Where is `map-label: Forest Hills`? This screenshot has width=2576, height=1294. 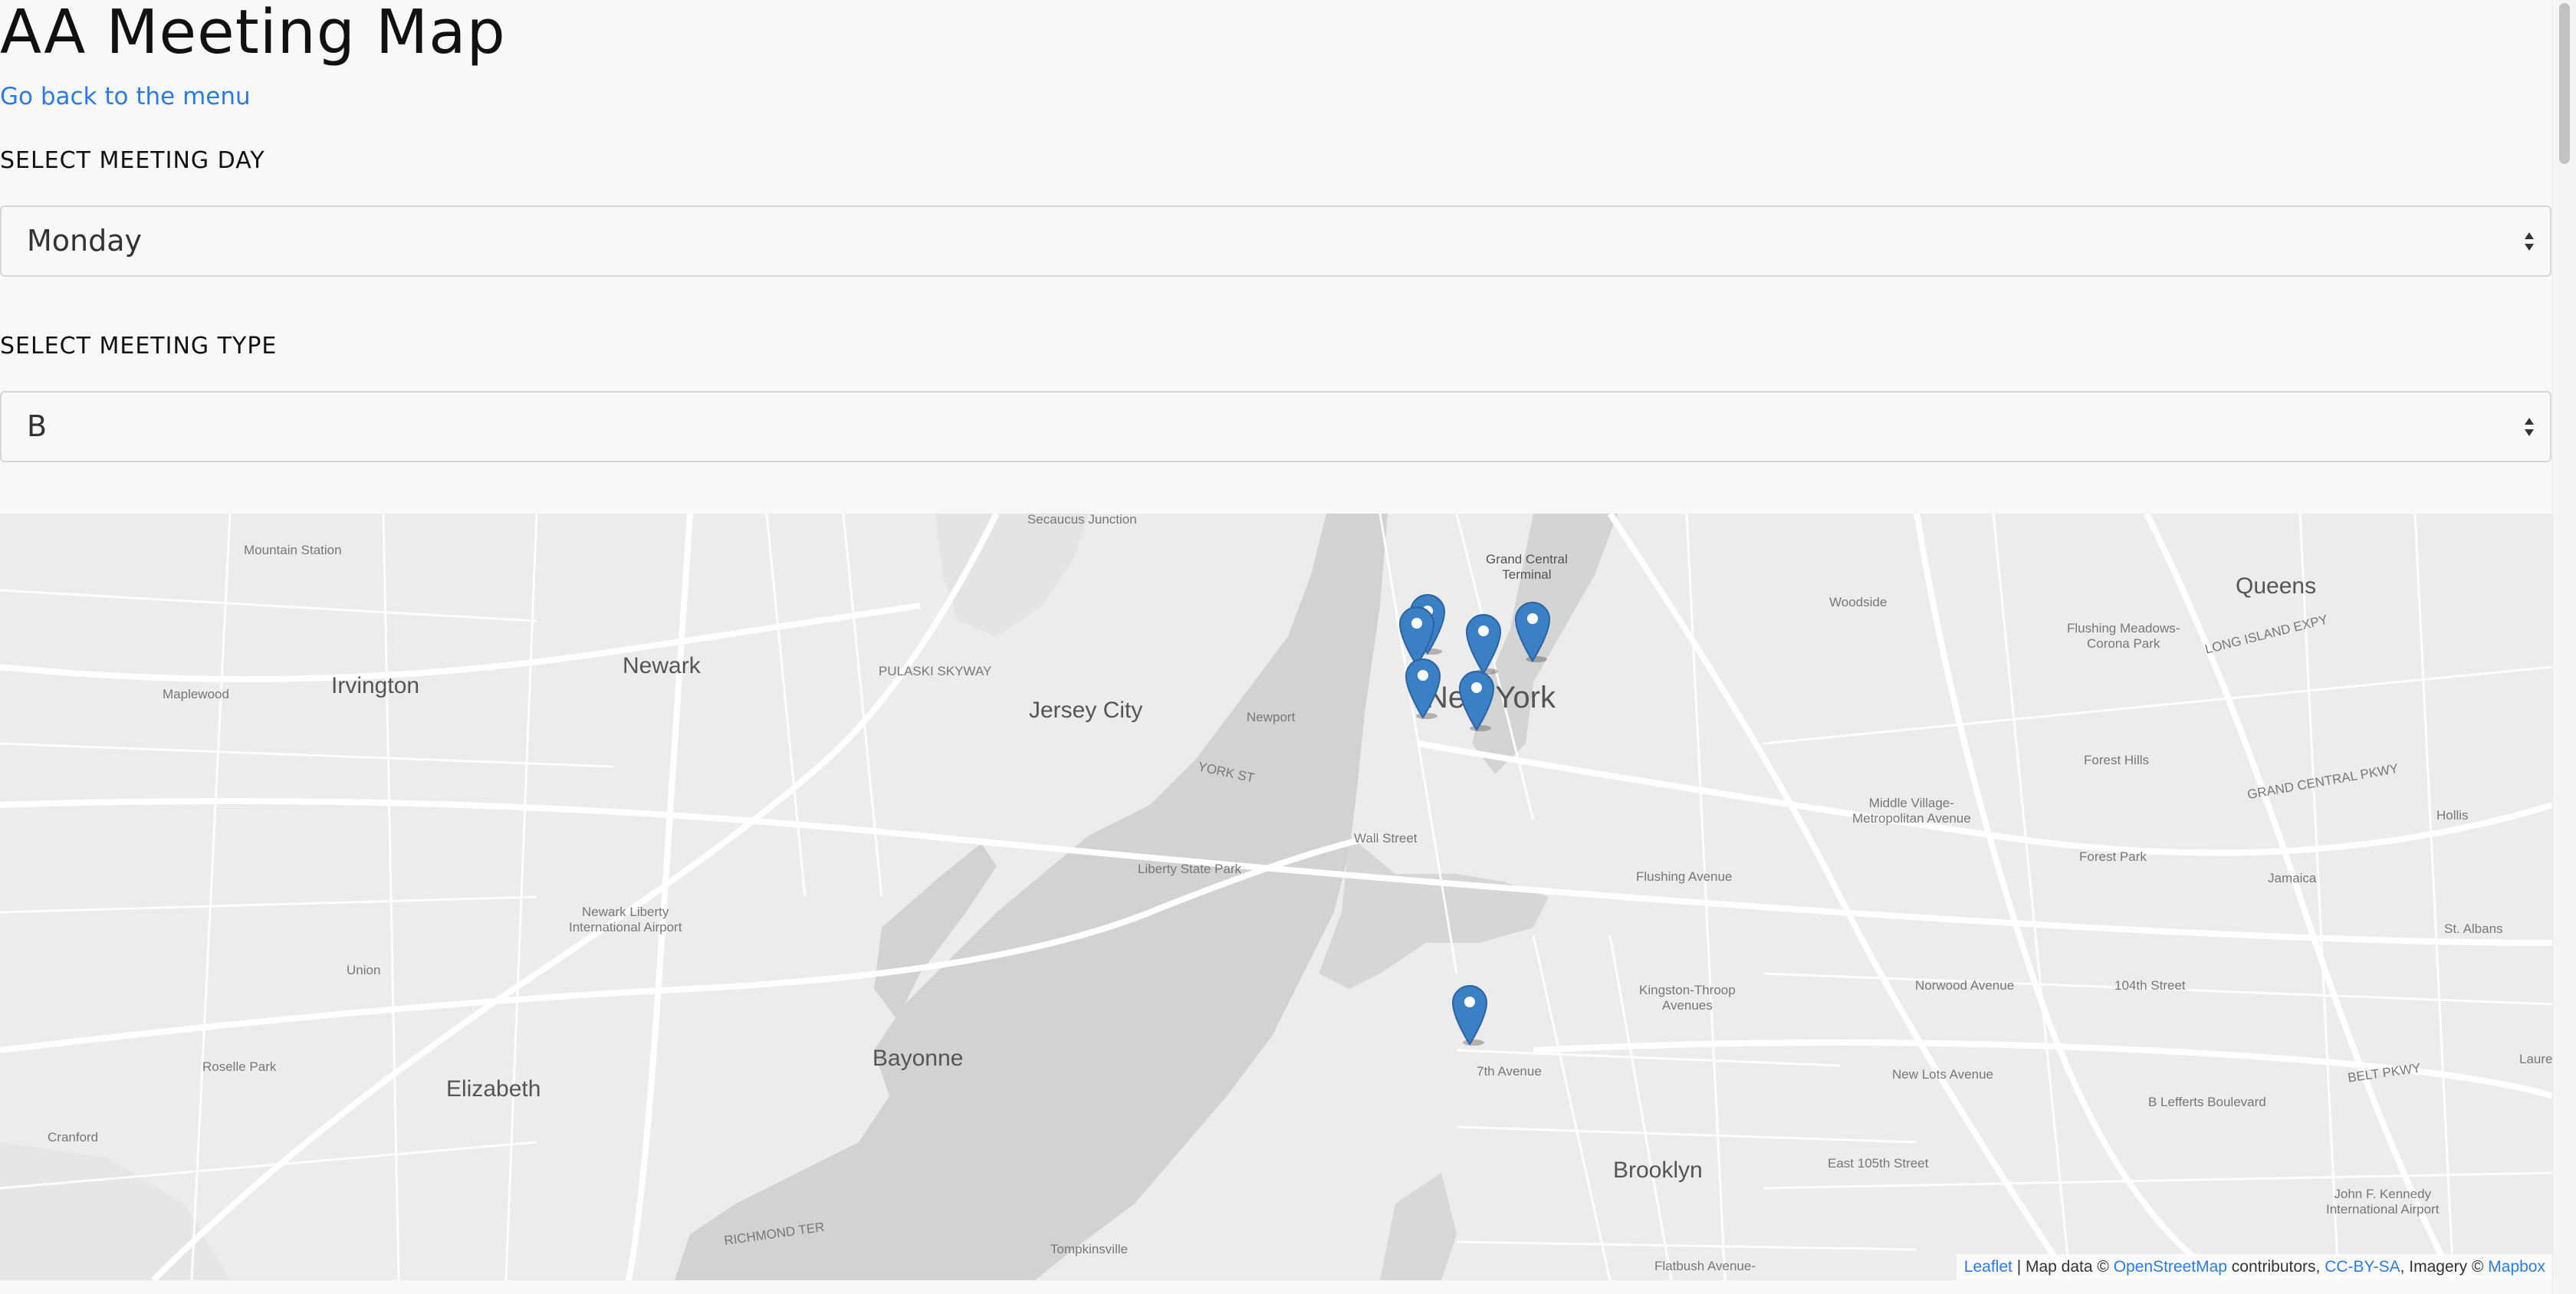 map-label: Forest Hills is located at coordinates (2117, 760).